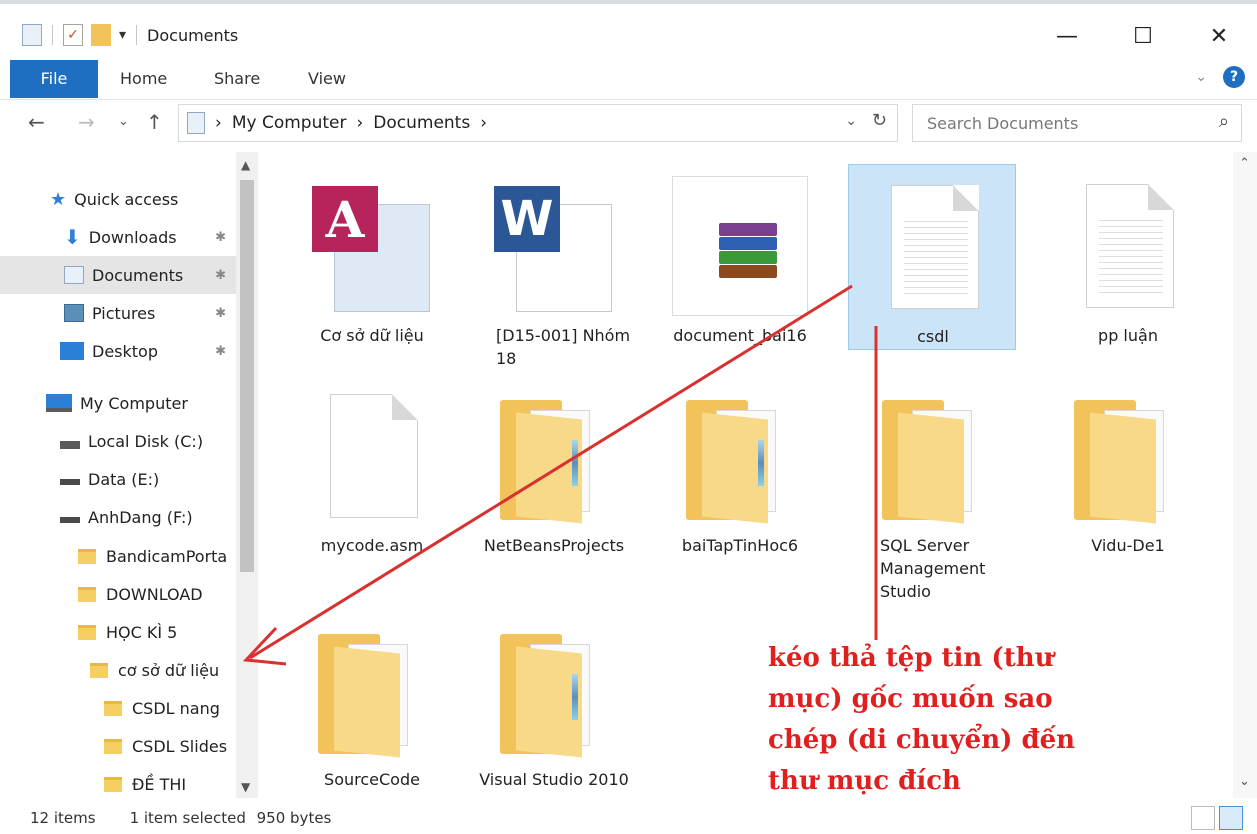  I want to click on file-thumbnail, so click(740, 246).